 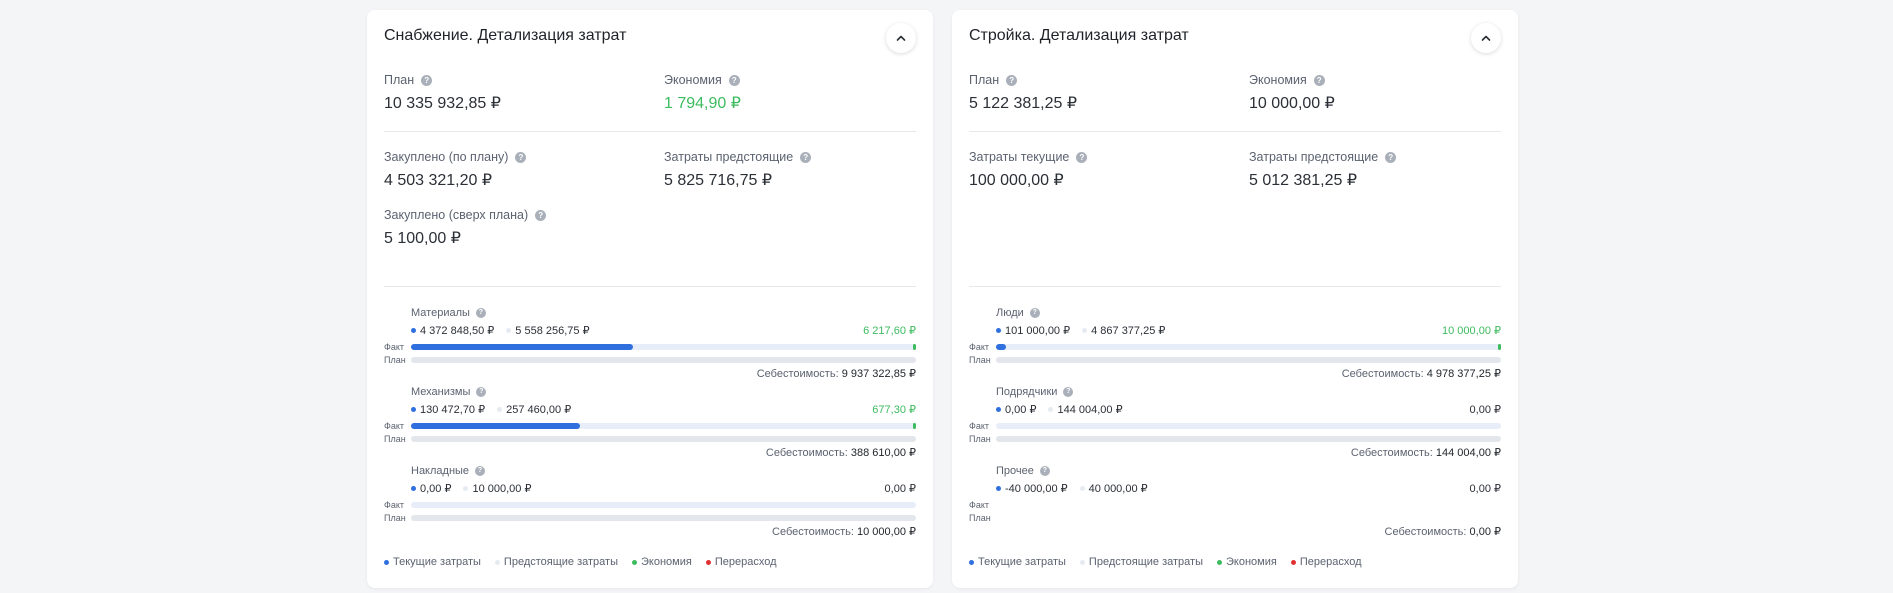 I want to click on metric-economy: Экономия? 10 000,00 ₽, so click(x=1292, y=93).